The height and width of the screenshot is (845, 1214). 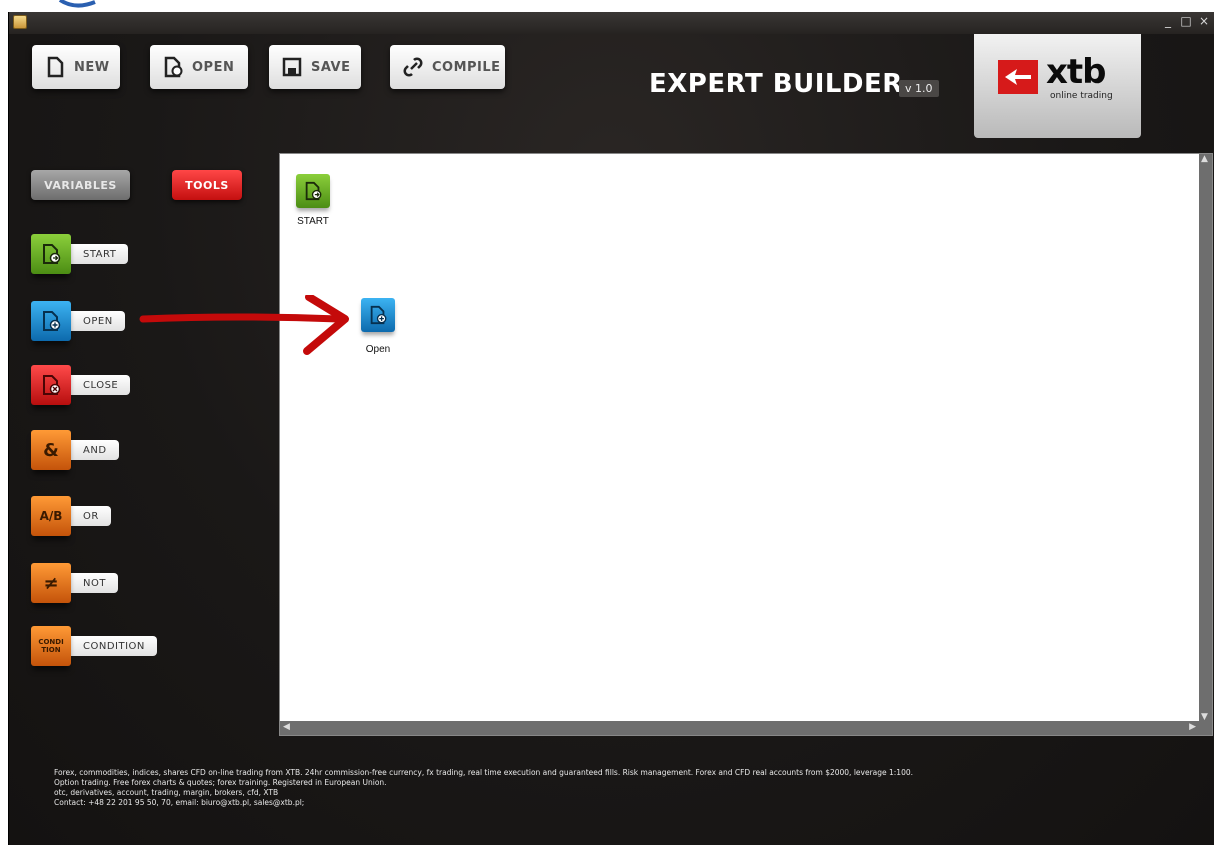 What do you see at coordinates (313, 221) in the screenshot?
I see `canvas-node-start-label: START` at bounding box center [313, 221].